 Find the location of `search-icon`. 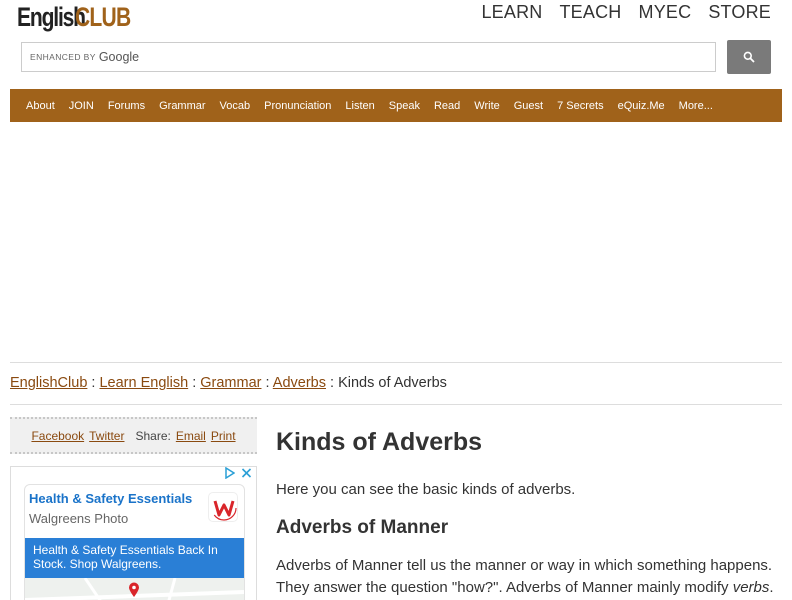

search-icon is located at coordinates (749, 57).